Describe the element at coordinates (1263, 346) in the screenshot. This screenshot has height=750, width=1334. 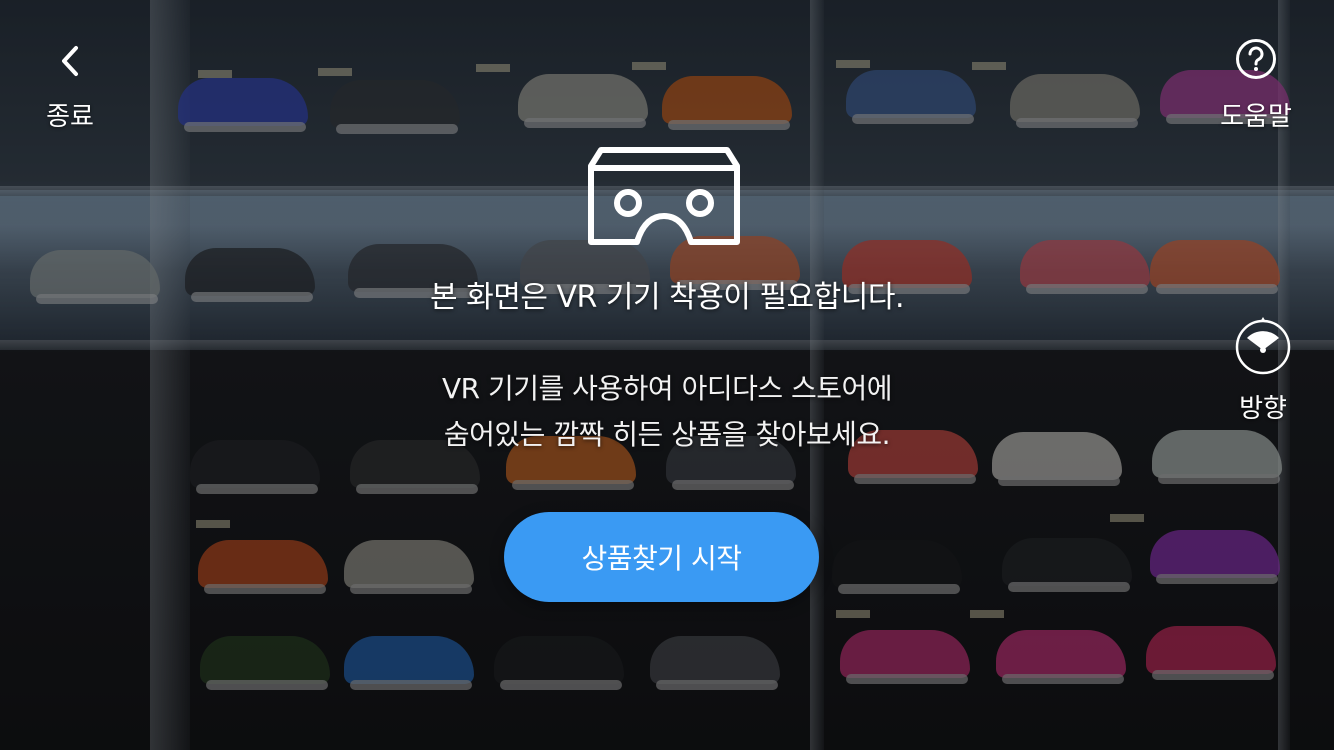
I see `compass-direction-icon` at that location.